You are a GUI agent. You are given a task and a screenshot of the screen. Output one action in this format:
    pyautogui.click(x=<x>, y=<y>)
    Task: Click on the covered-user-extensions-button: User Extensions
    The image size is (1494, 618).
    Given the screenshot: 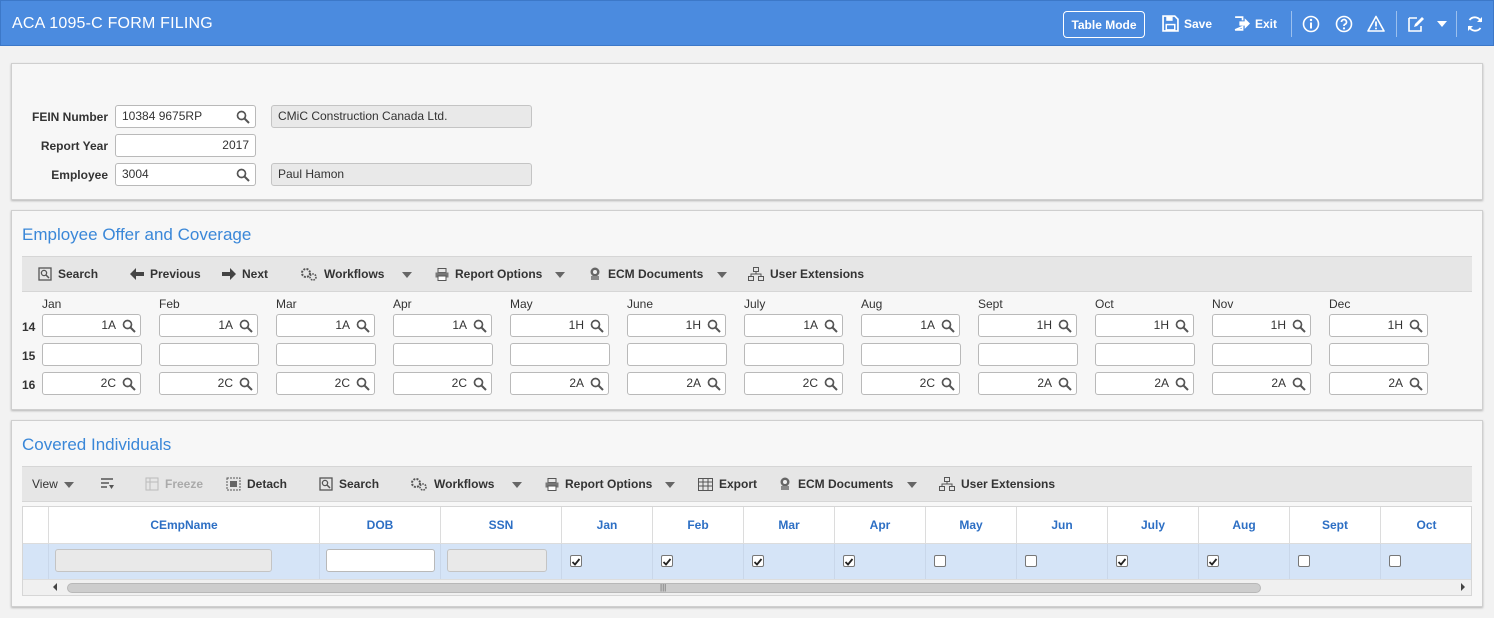 What is the action you would take?
    pyautogui.click(x=997, y=484)
    